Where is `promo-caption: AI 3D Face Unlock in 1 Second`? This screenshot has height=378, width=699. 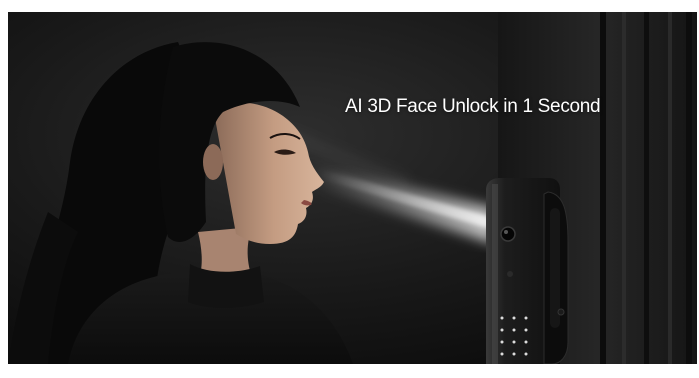
promo-caption: AI 3D Face Unlock in 1 Second is located at coordinates (473, 106).